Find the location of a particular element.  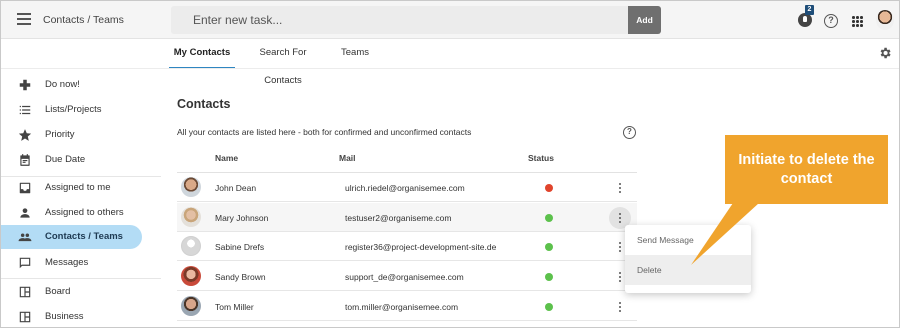

inbox-icon is located at coordinates (25, 188).